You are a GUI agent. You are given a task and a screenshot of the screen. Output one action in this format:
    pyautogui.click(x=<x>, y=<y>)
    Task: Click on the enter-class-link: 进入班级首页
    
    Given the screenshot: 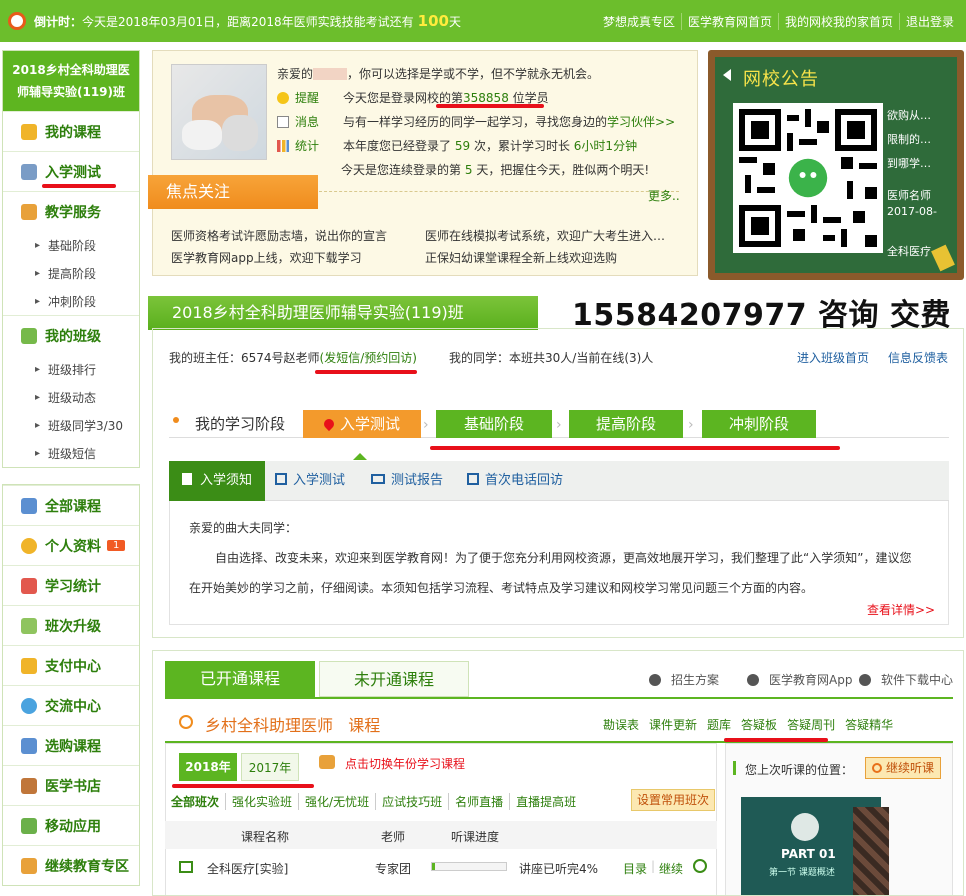 What is the action you would take?
    pyautogui.click(x=833, y=357)
    